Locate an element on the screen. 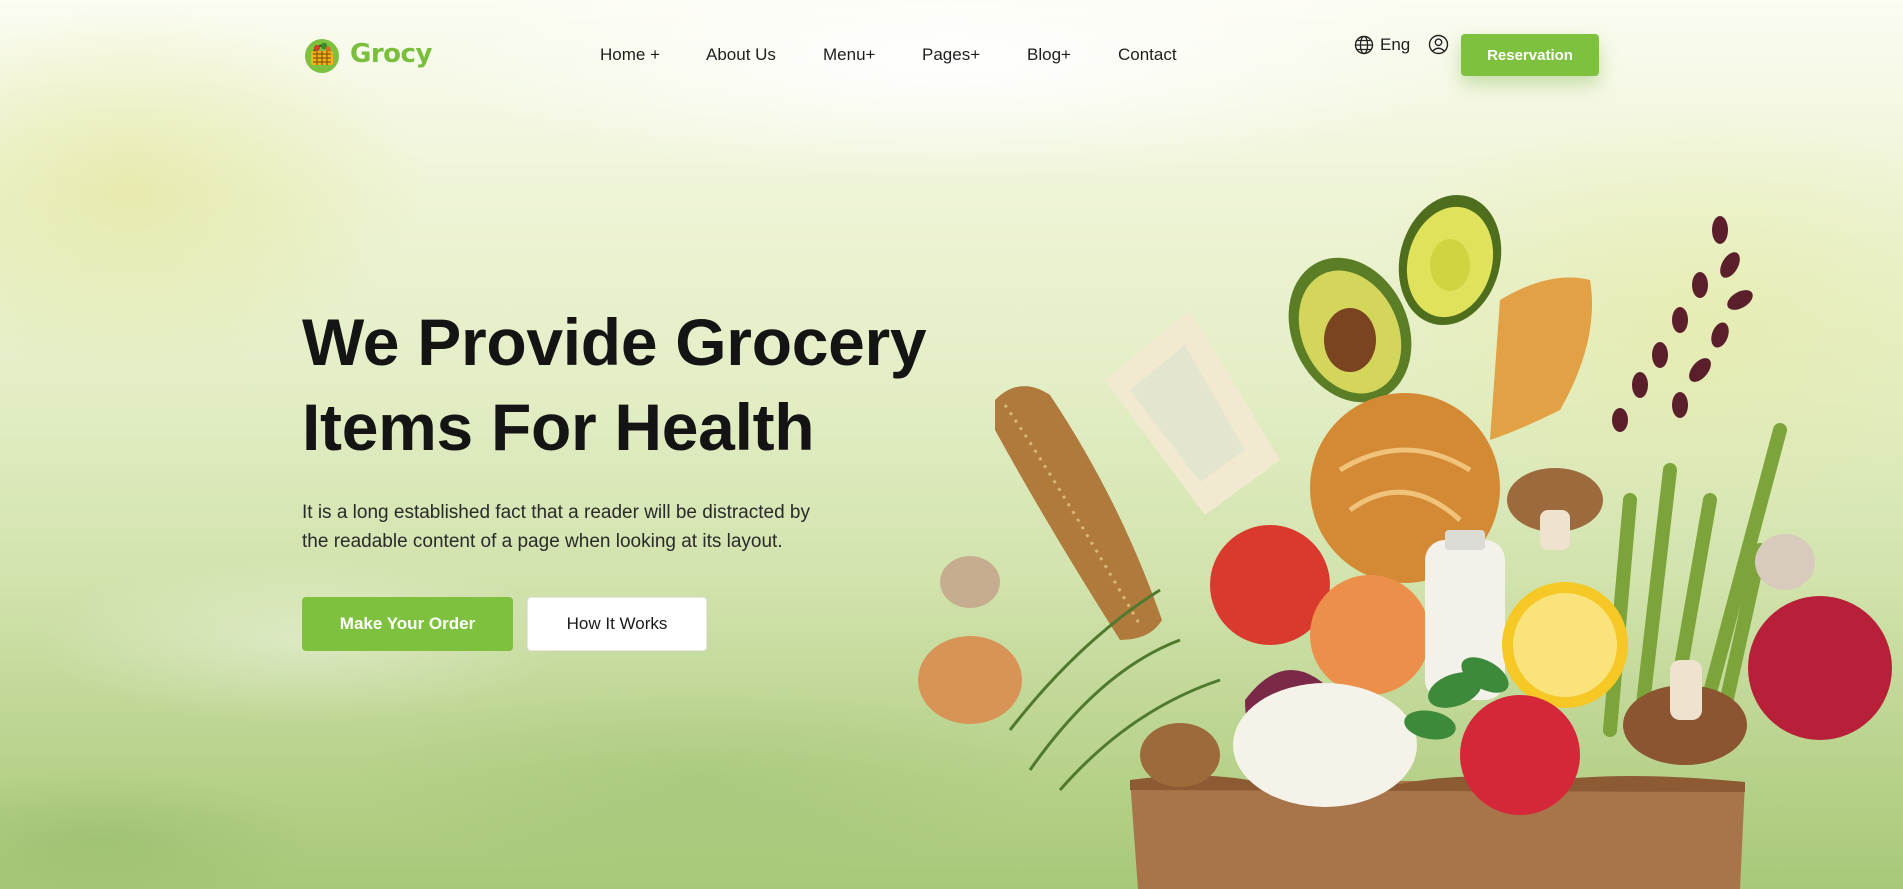 The image size is (1903, 889). bread-loaf is located at coordinates (1078, 513).